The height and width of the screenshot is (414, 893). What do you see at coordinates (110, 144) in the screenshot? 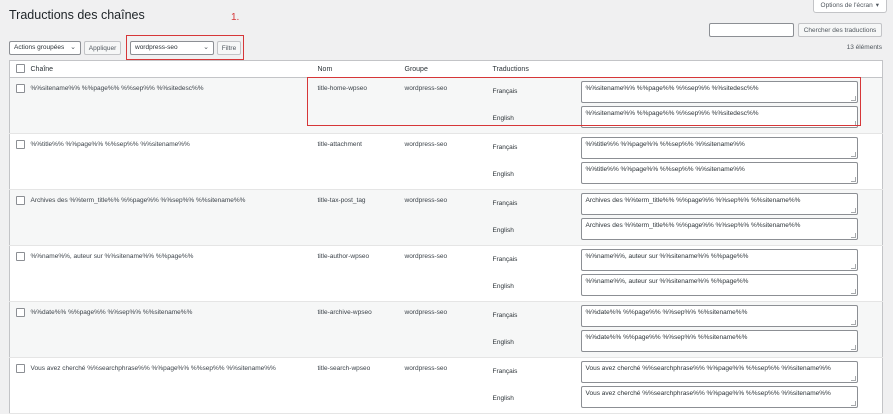
I see `string-value: %%title%% %%page%% %%sep%% %%sitename%%` at bounding box center [110, 144].